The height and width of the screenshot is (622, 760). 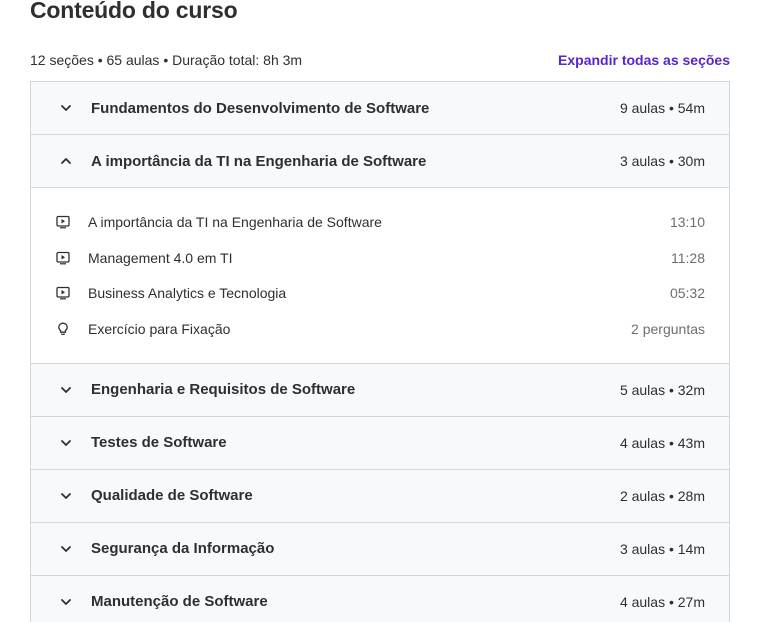 What do you see at coordinates (662, 108) in the screenshot?
I see `section-info: 9 aulas • 54m` at bounding box center [662, 108].